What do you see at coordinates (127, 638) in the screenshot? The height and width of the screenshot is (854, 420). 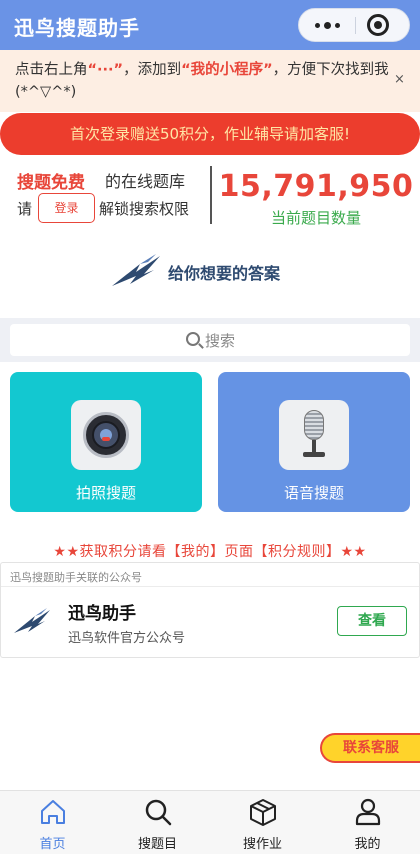 I see `official-account-description: 迅鸟软件官方公众号` at bounding box center [127, 638].